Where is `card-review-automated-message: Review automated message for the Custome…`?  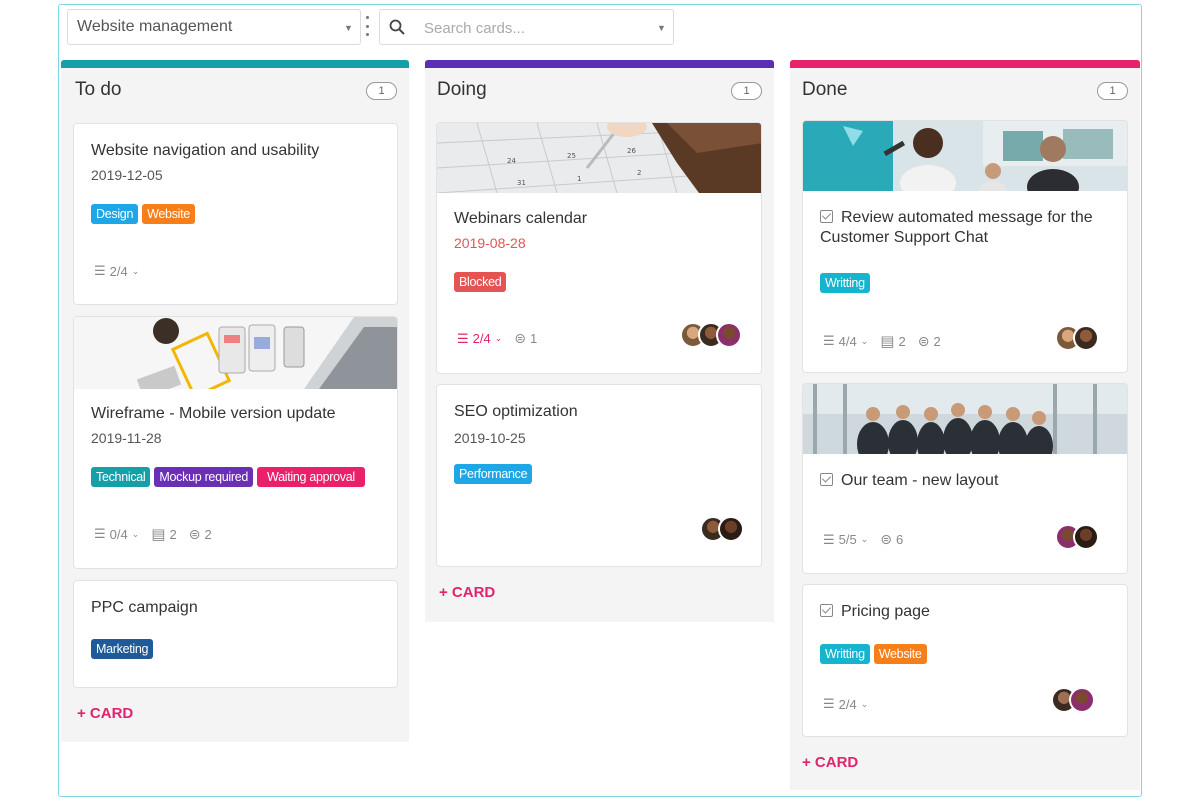
card-review-automated-message: Review automated message for the Custome… is located at coordinates (965, 246).